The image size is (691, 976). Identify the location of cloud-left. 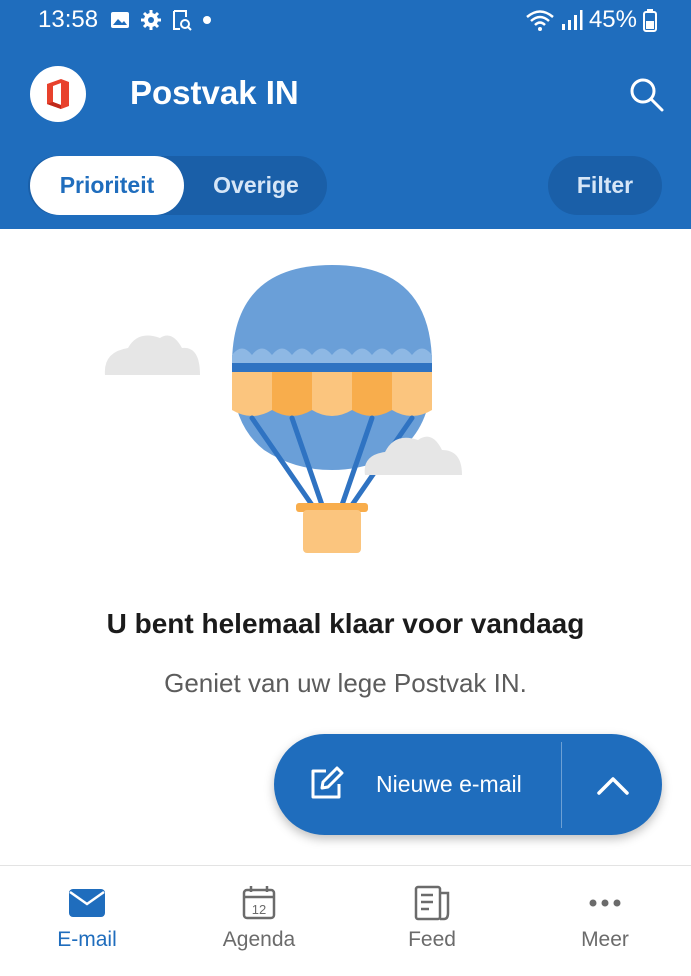
(152, 355).